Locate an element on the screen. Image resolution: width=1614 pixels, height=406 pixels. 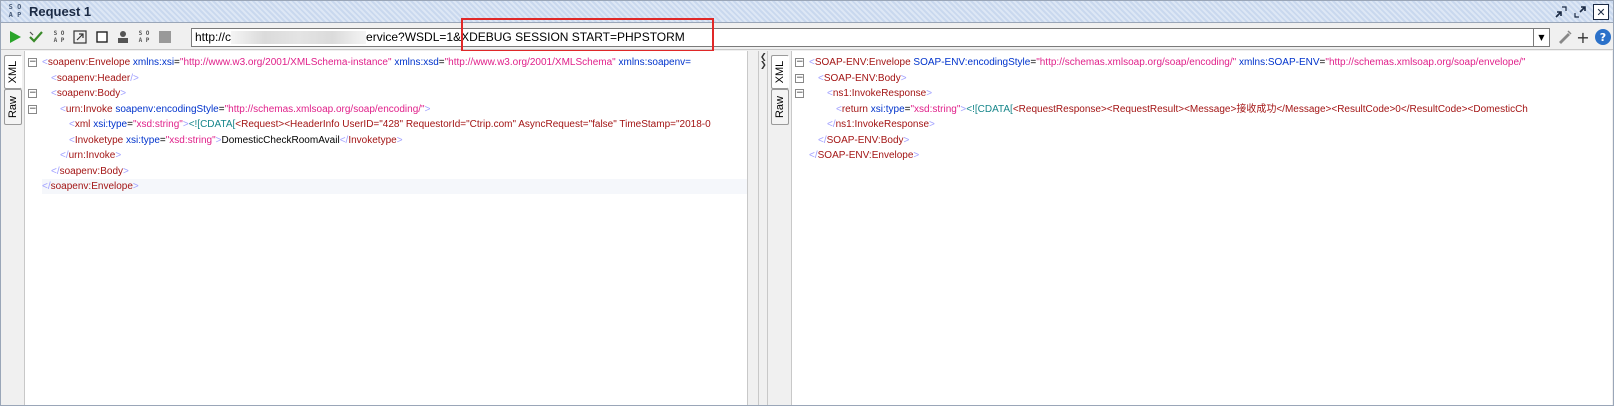
url-redacted is located at coordinates (299, 38).